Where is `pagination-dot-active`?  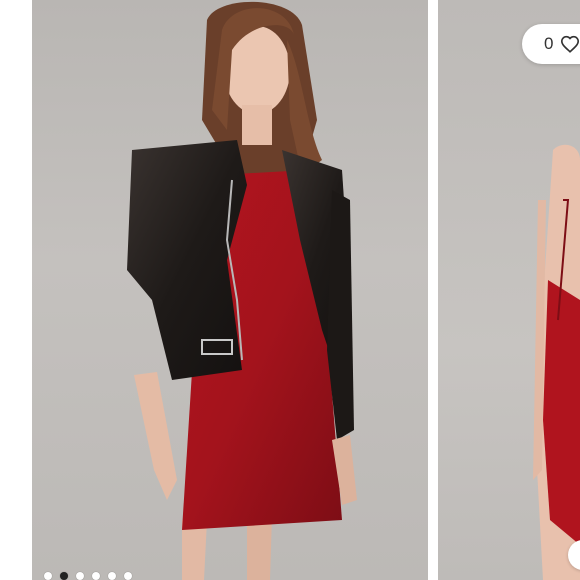 pagination-dot-active is located at coordinates (64, 576).